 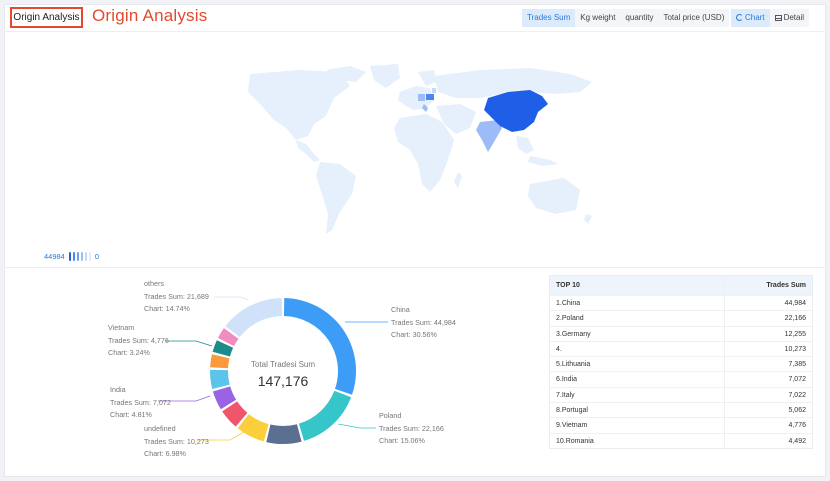 What do you see at coordinates (167, 308) in the screenshot?
I see `label-pct: Chart: 14.74%` at bounding box center [167, 308].